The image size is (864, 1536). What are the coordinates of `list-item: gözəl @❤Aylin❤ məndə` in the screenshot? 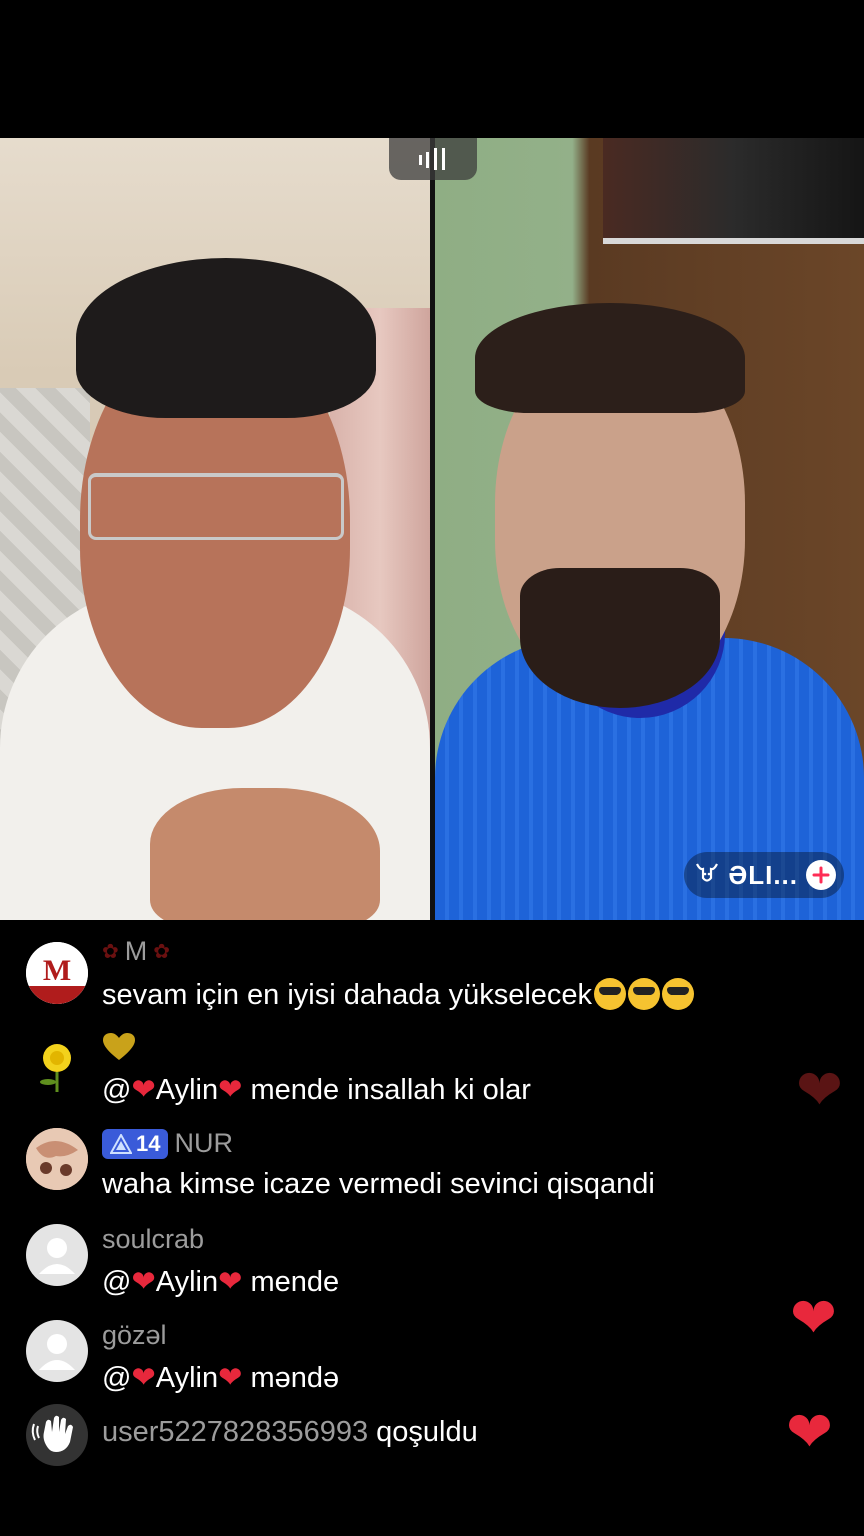 It's located at (406, 1360).